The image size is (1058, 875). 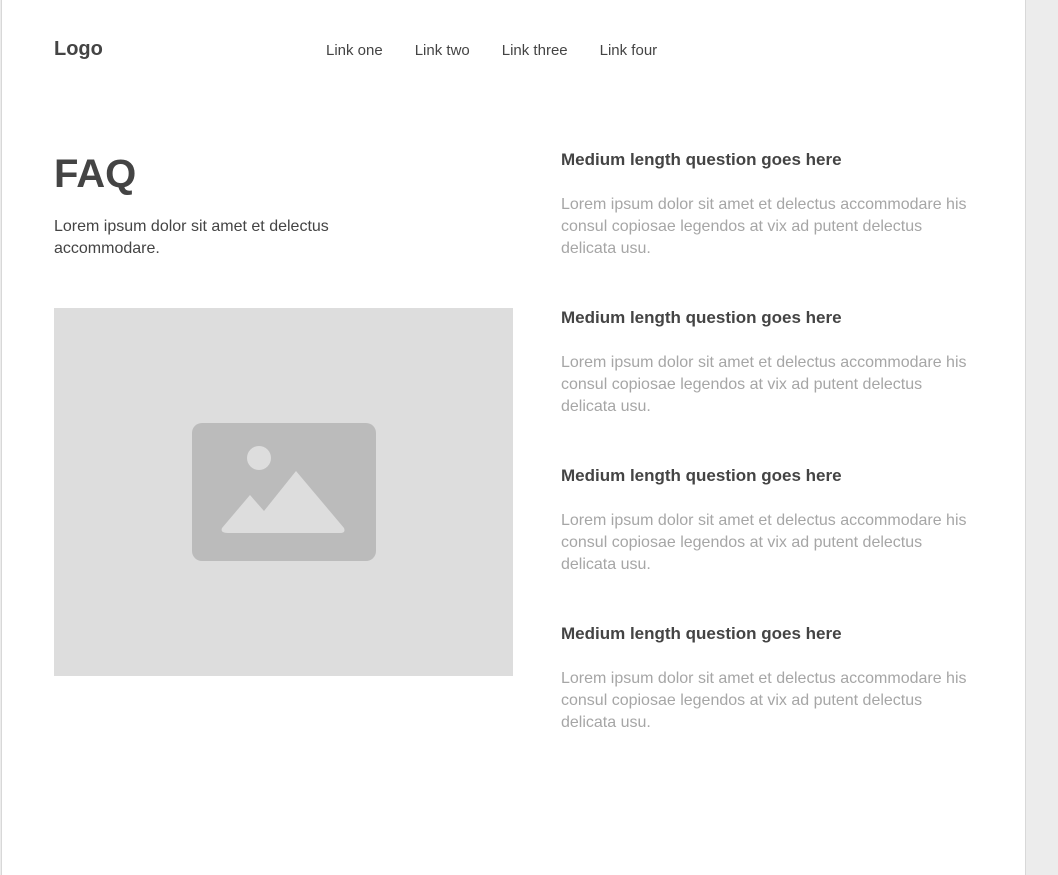 What do you see at coordinates (629, 50) in the screenshot?
I see `nav-link-four: Link four` at bounding box center [629, 50].